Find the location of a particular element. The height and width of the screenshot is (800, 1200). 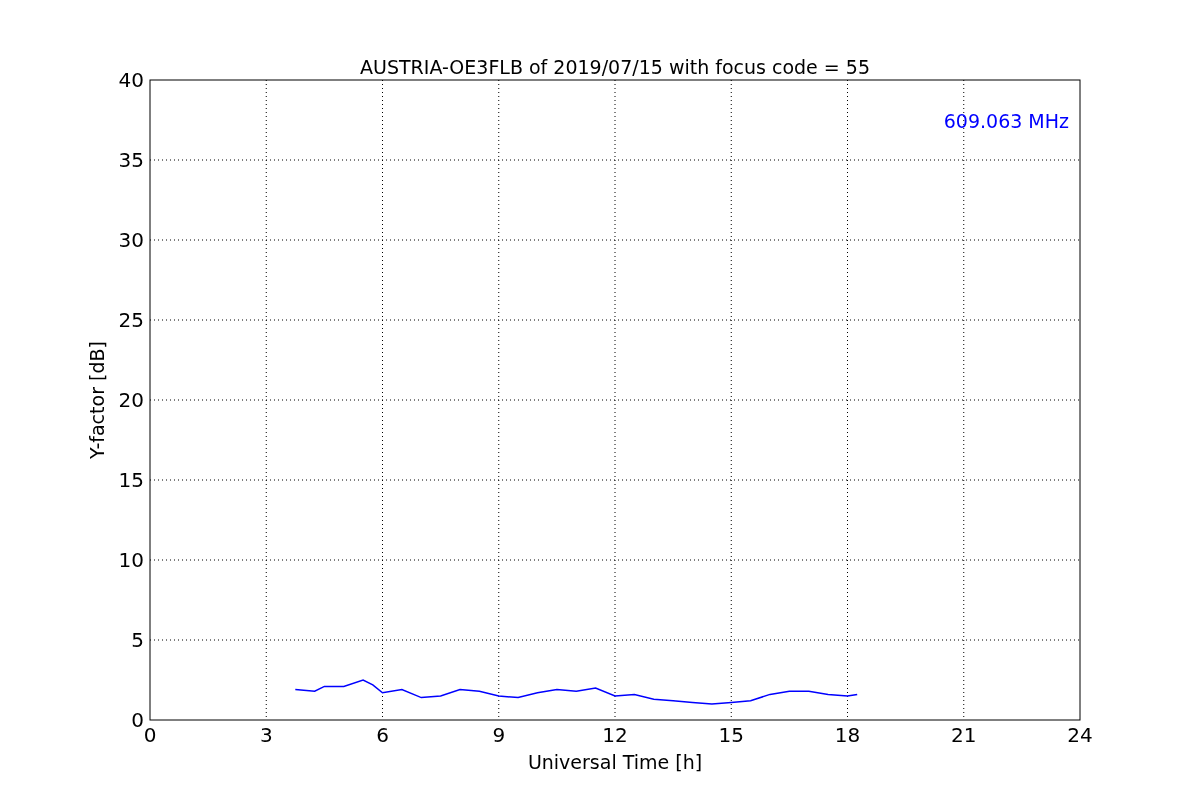

tick-label: 10 is located at coordinates (131, 560).